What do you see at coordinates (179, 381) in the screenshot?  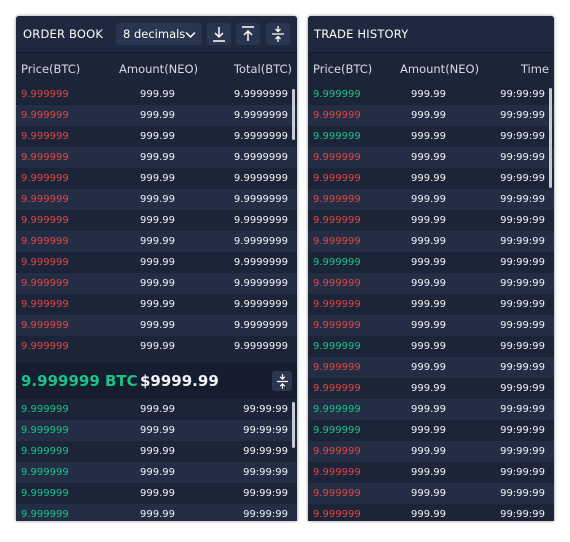 I see `last-price-usd: $9999.99` at bounding box center [179, 381].